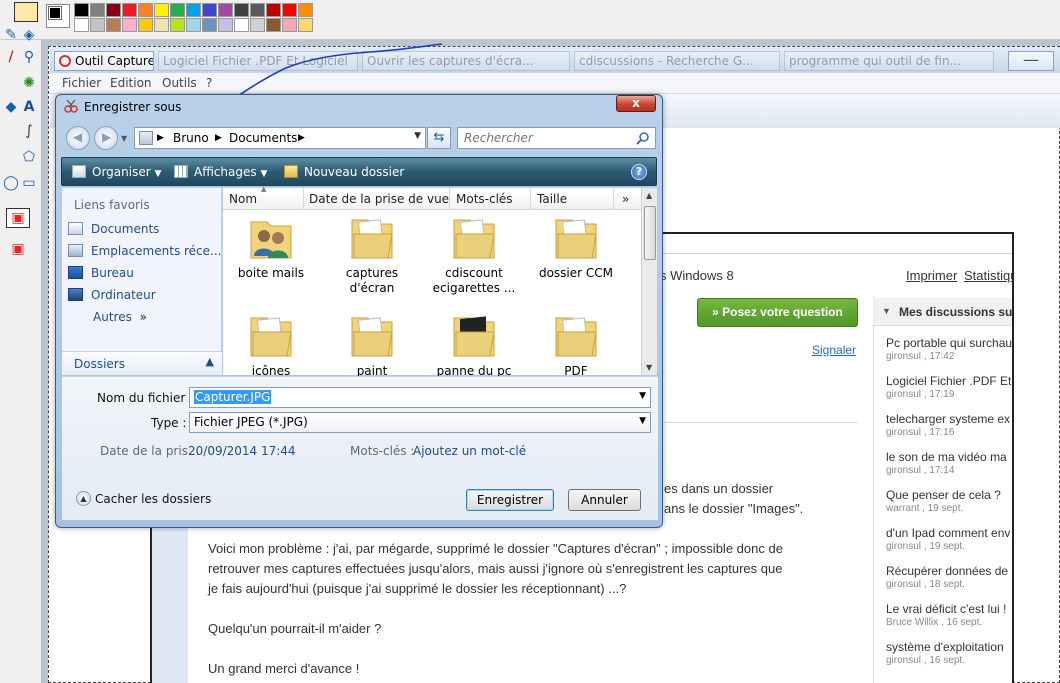 The width and height of the screenshot is (1060, 683). Describe the element at coordinates (78, 138) in the screenshot. I see `back-button: ◀` at that location.